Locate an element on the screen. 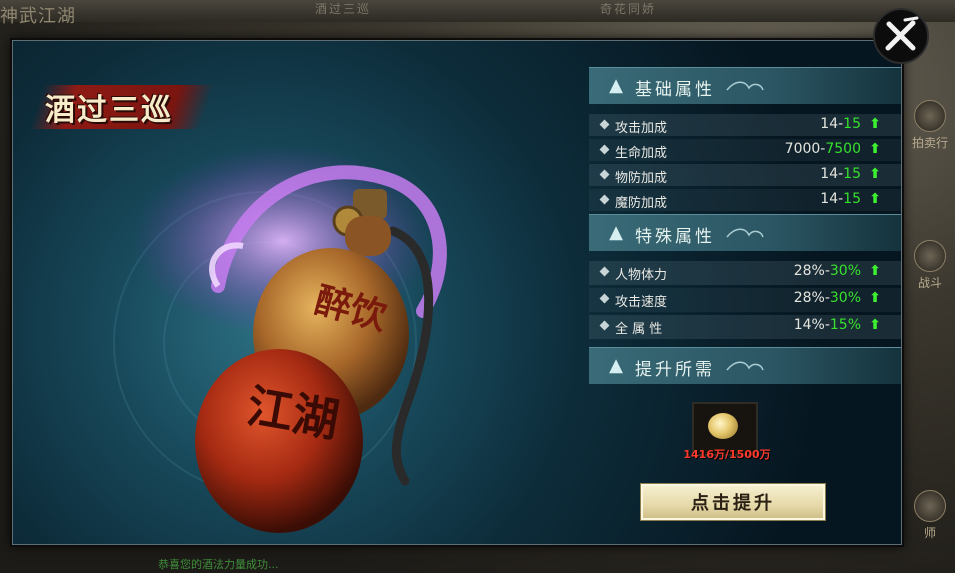  background-battle-label: 战斗 is located at coordinates (929, 283).